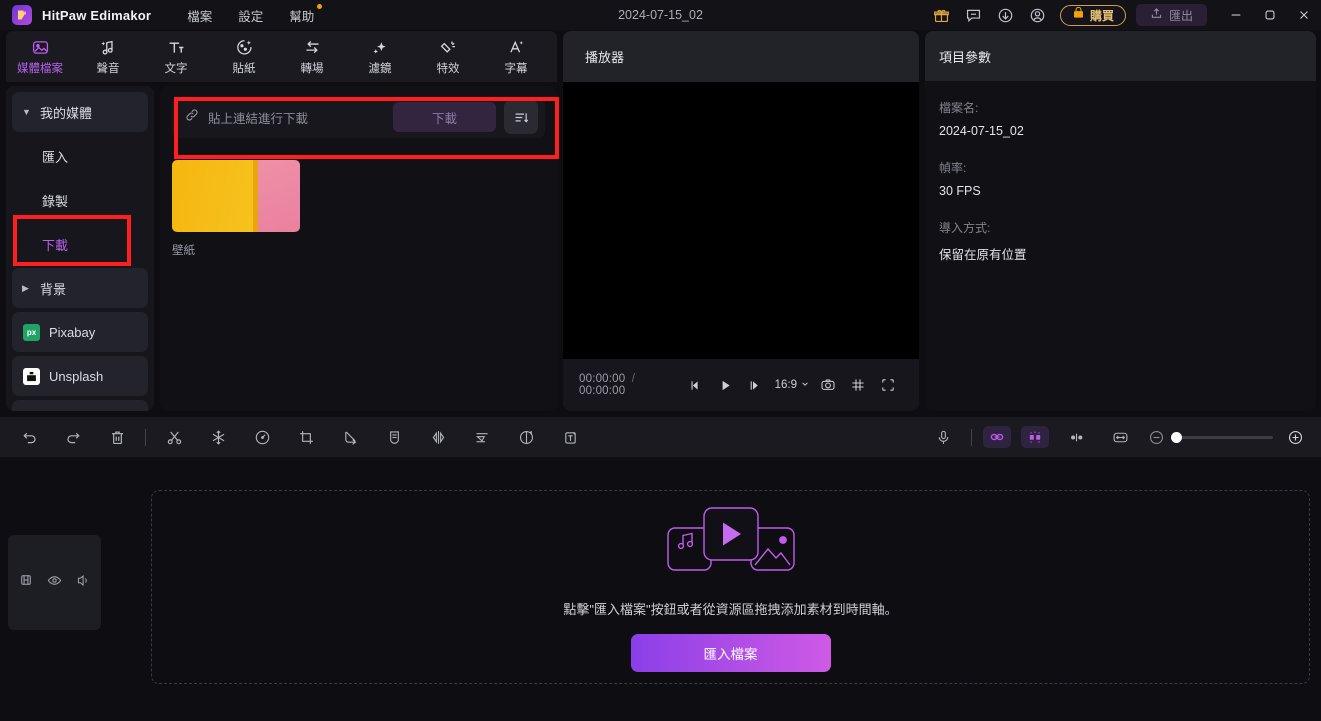 This screenshot has height=721, width=1321. What do you see at coordinates (1035, 437) in the screenshot?
I see `snap-button` at bounding box center [1035, 437].